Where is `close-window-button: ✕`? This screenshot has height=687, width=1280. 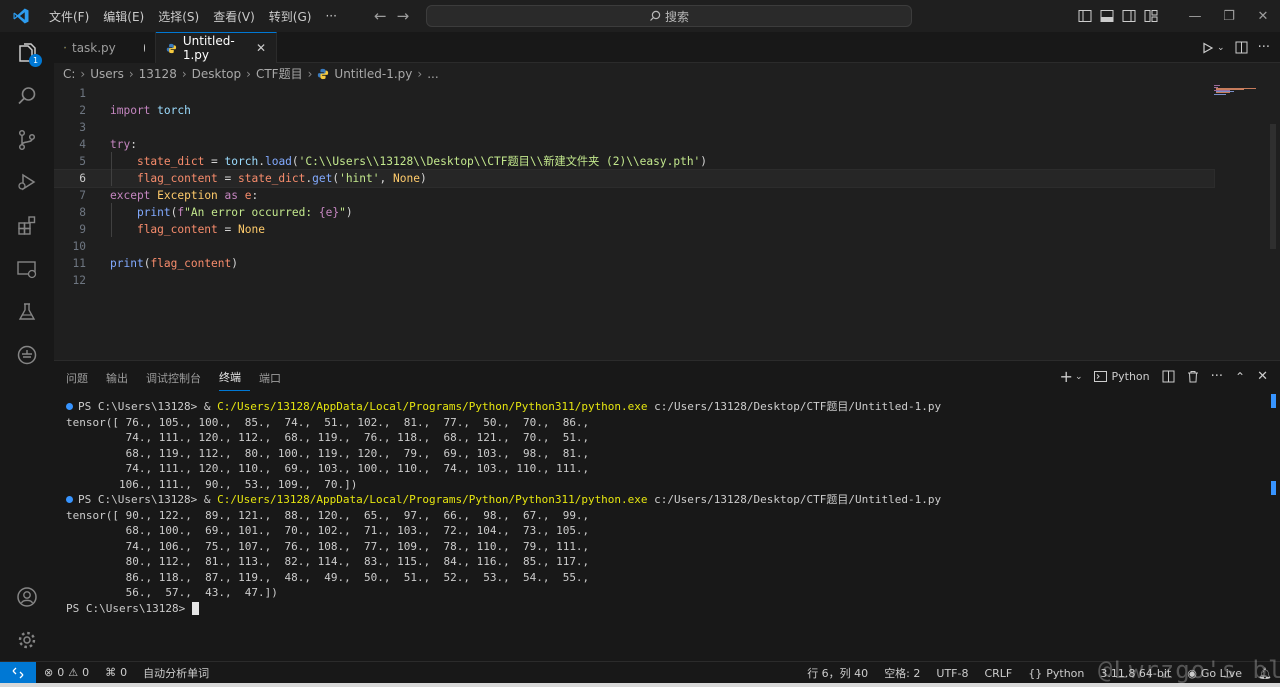
close-window-button: ✕ is located at coordinates (1263, 16).